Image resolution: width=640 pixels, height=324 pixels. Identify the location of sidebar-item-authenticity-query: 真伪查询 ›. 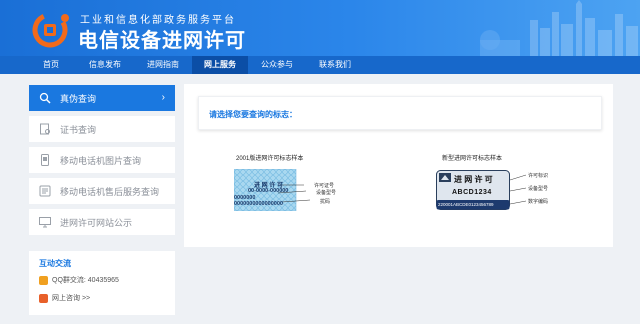
(102, 98).